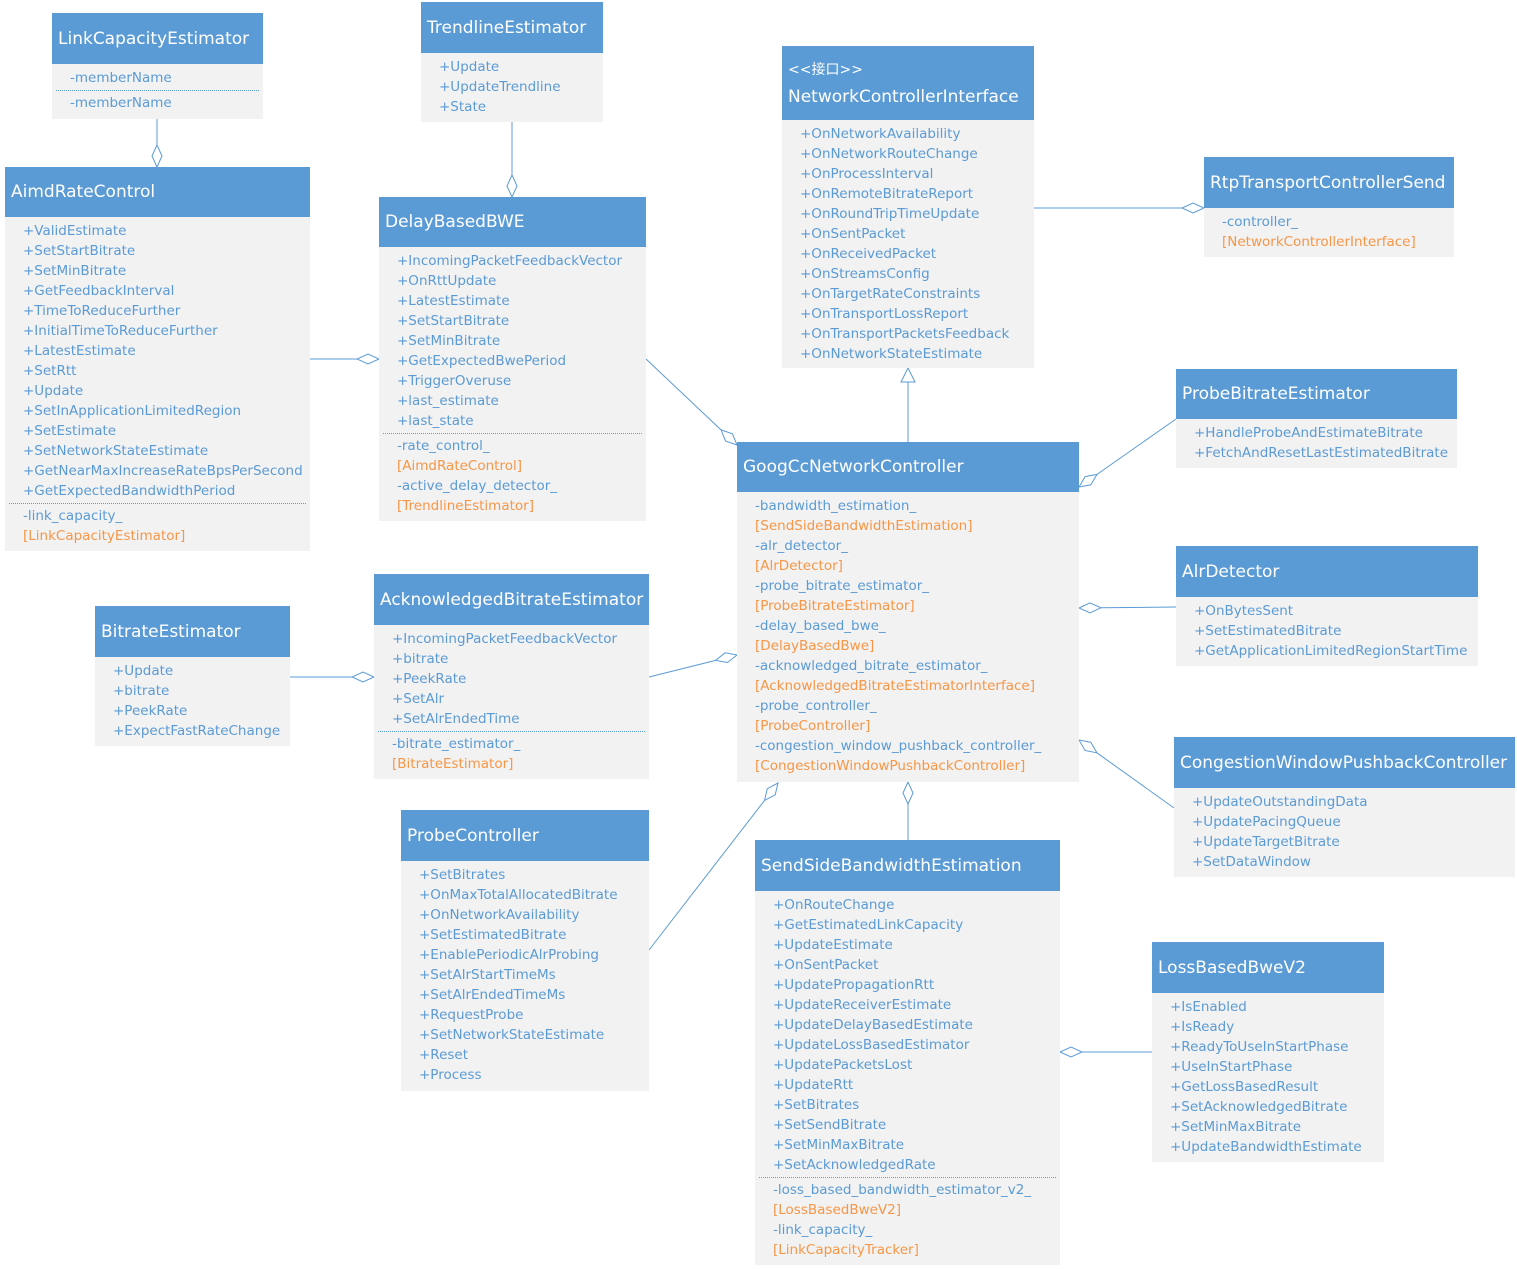 The width and height of the screenshot is (1517, 1269). I want to click on method: +OnMaxTotalAllocatedBitrate, so click(518, 895).